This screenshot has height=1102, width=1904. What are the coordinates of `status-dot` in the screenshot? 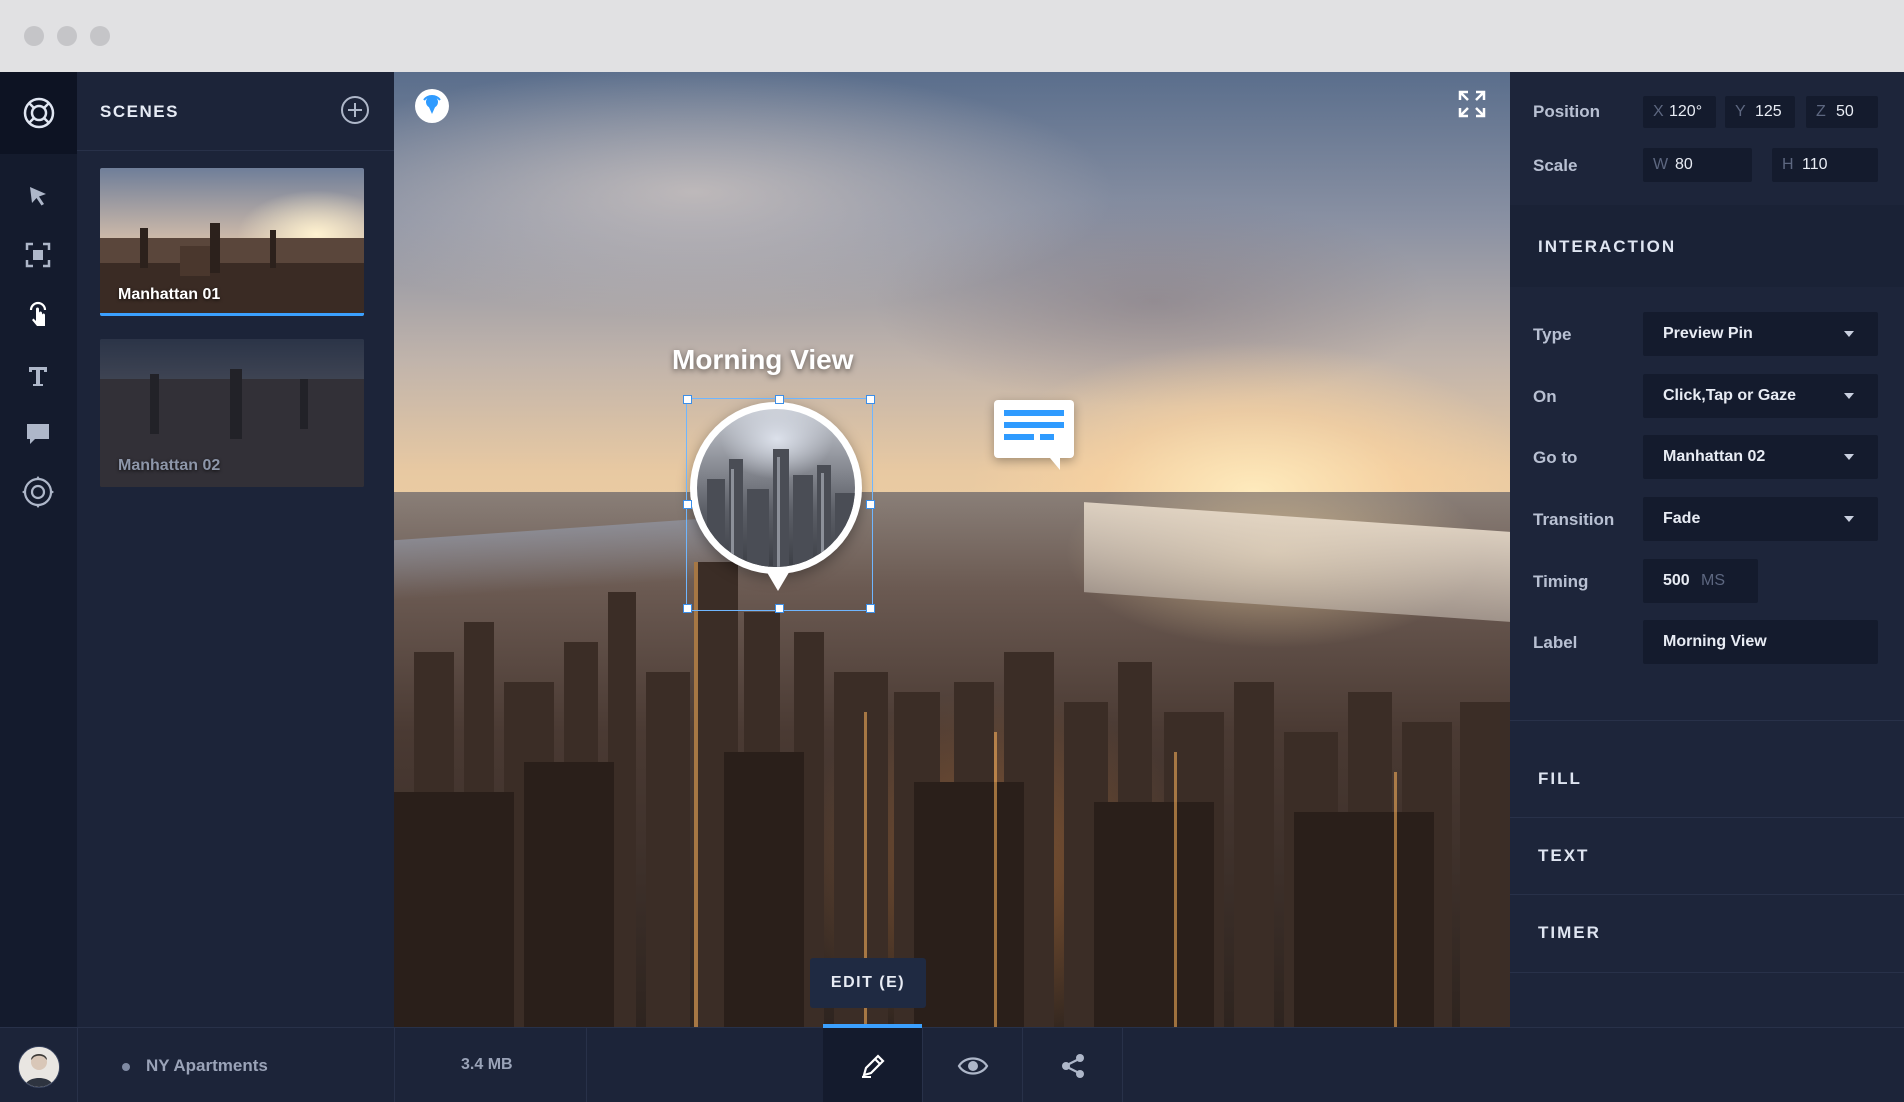 It's located at (126, 1067).